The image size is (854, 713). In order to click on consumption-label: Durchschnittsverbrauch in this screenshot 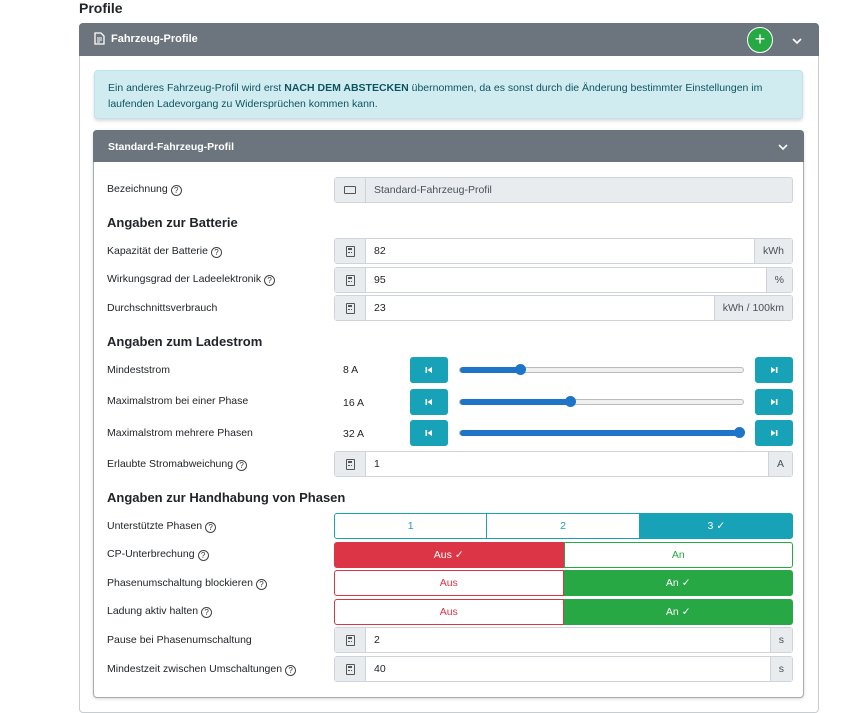, I will do `click(162, 308)`.